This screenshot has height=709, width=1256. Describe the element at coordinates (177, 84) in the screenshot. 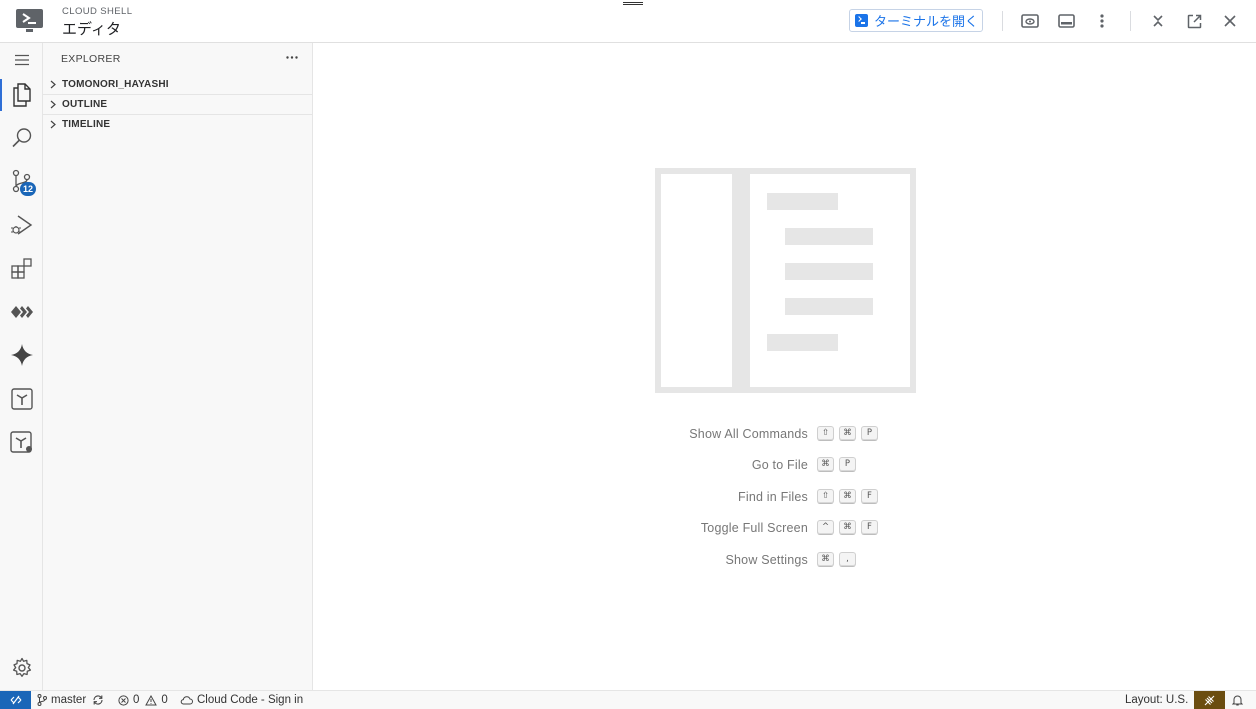

I see `section-workspace: TOMONORI_HAYASHI` at that location.